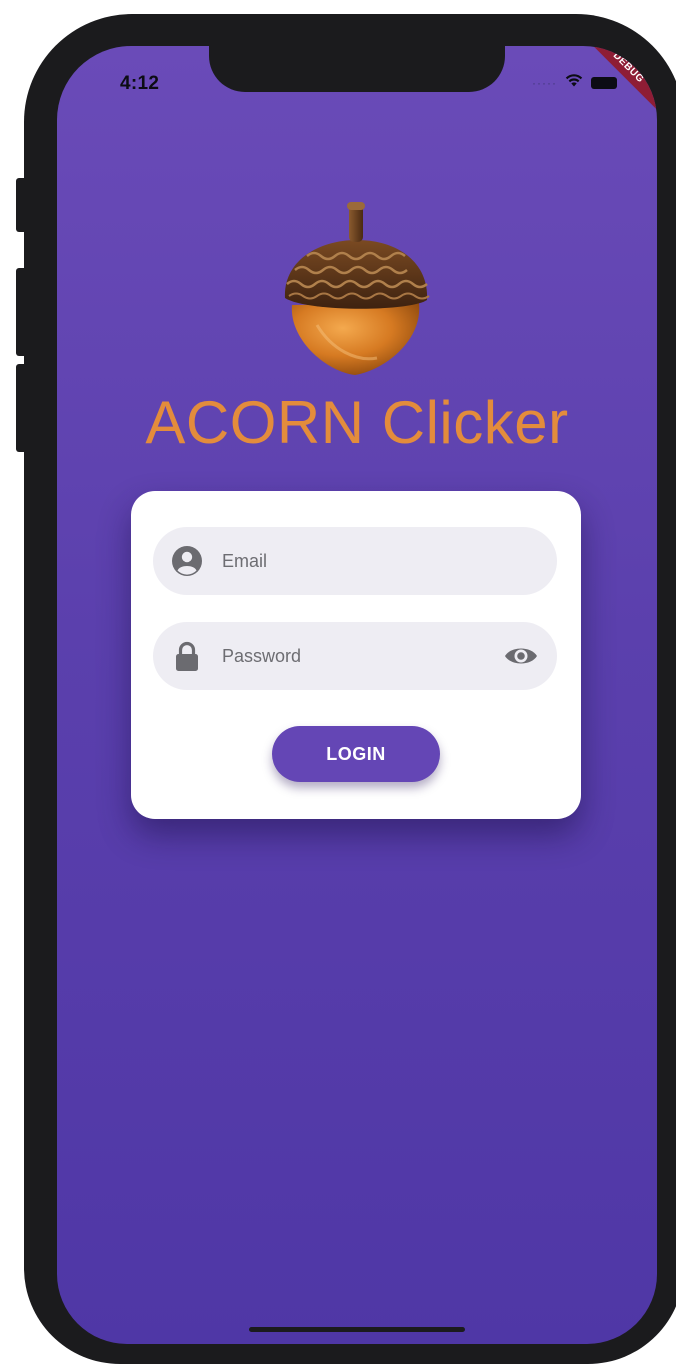 The height and width of the screenshot is (1364, 676). What do you see at coordinates (521, 656) in the screenshot?
I see `eye-icon` at bounding box center [521, 656].